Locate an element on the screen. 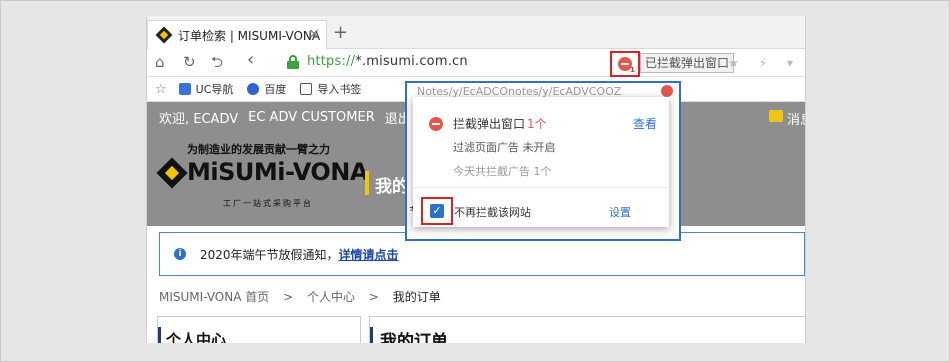 The width and height of the screenshot is (950, 362). bookmark-star-icon: ☆ is located at coordinates (161, 89).